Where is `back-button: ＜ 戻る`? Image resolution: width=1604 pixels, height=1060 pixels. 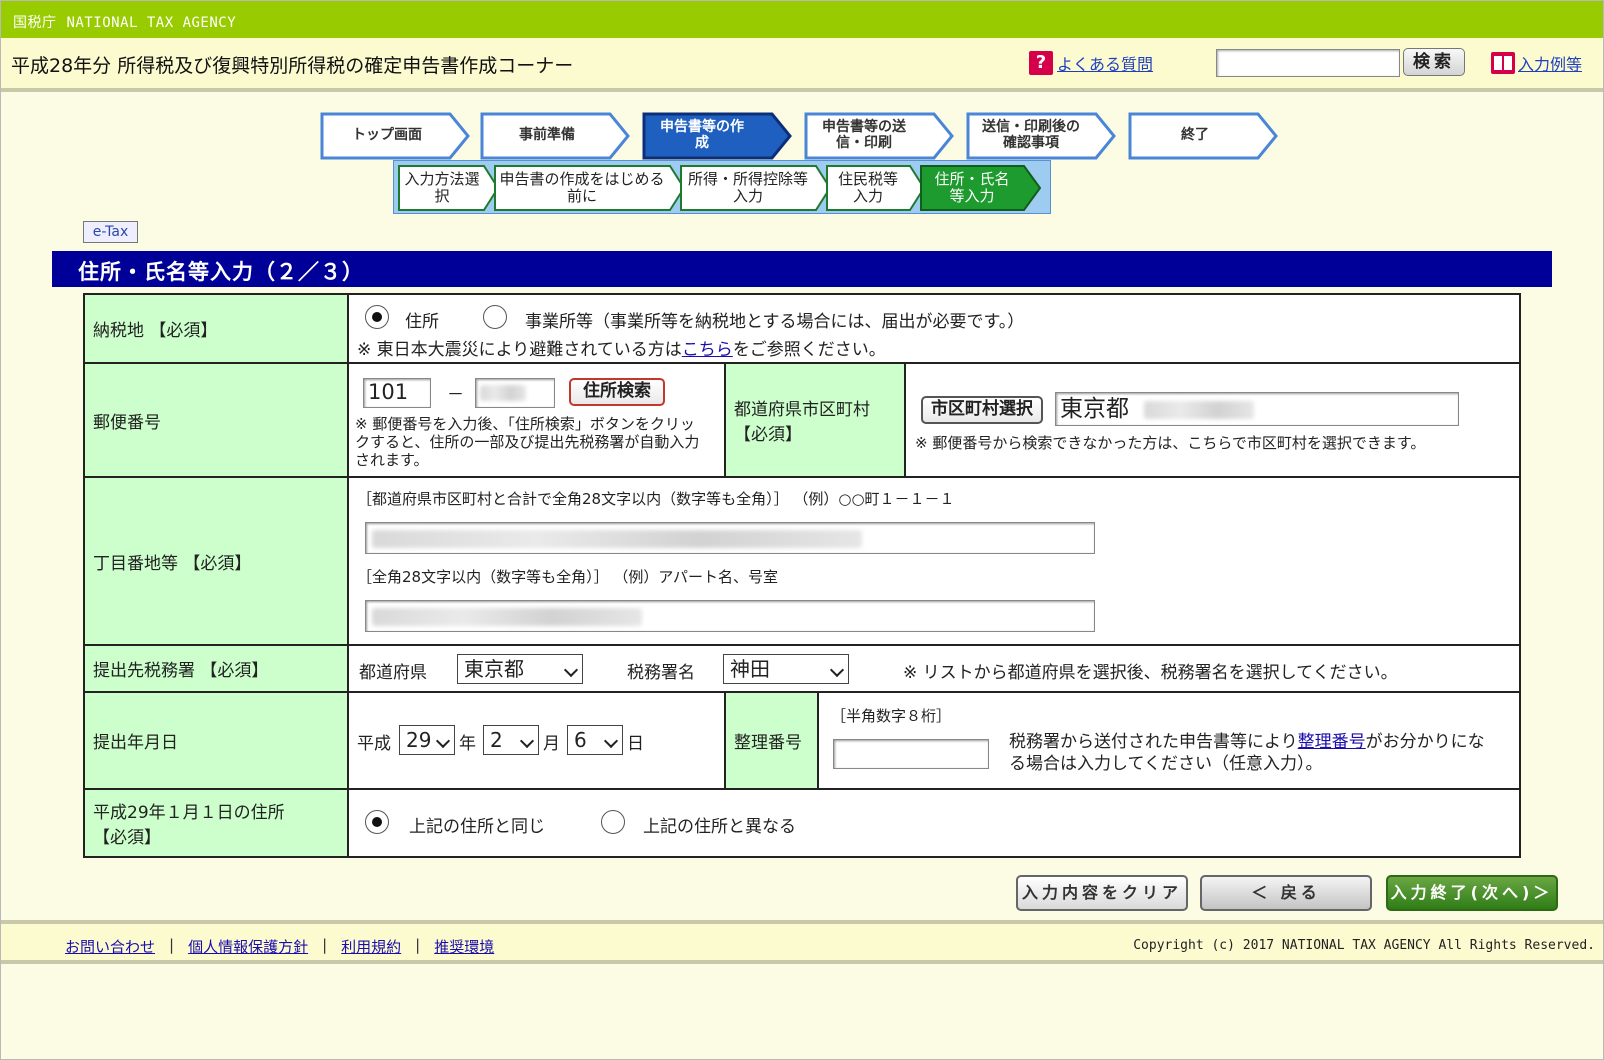 back-button: ＜ 戻る is located at coordinates (1286, 893).